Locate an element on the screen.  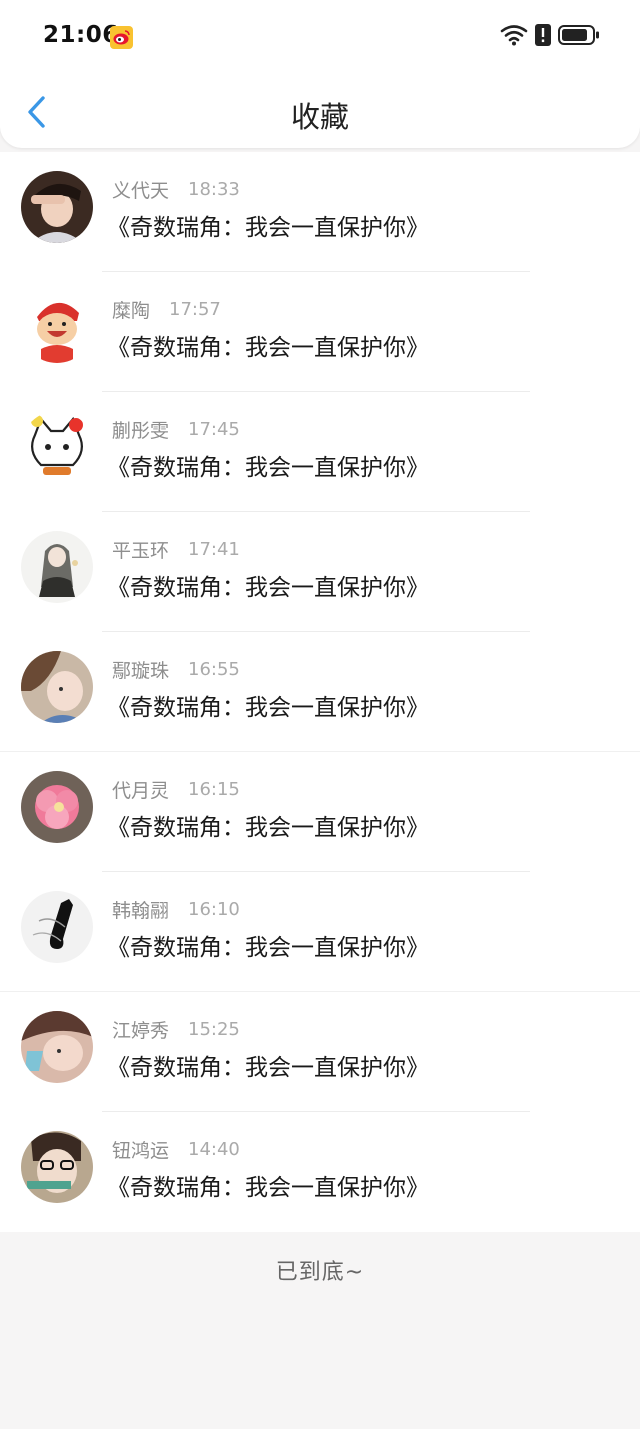
list-item: 钮鸿运 14:40 《奇数瑞角：我会一直保护你》 is located at coordinates (320, 1172).